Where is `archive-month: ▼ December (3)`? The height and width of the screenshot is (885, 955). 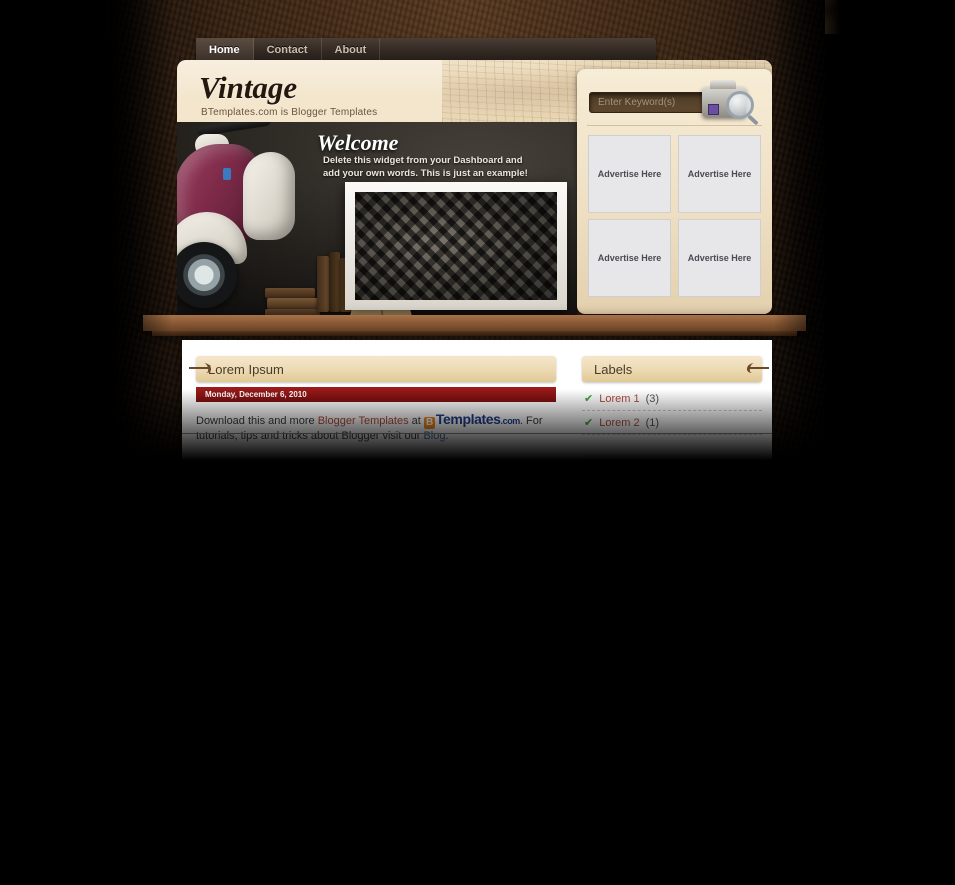
archive-month: ▼ December (3) is located at coordinates (672, 816).